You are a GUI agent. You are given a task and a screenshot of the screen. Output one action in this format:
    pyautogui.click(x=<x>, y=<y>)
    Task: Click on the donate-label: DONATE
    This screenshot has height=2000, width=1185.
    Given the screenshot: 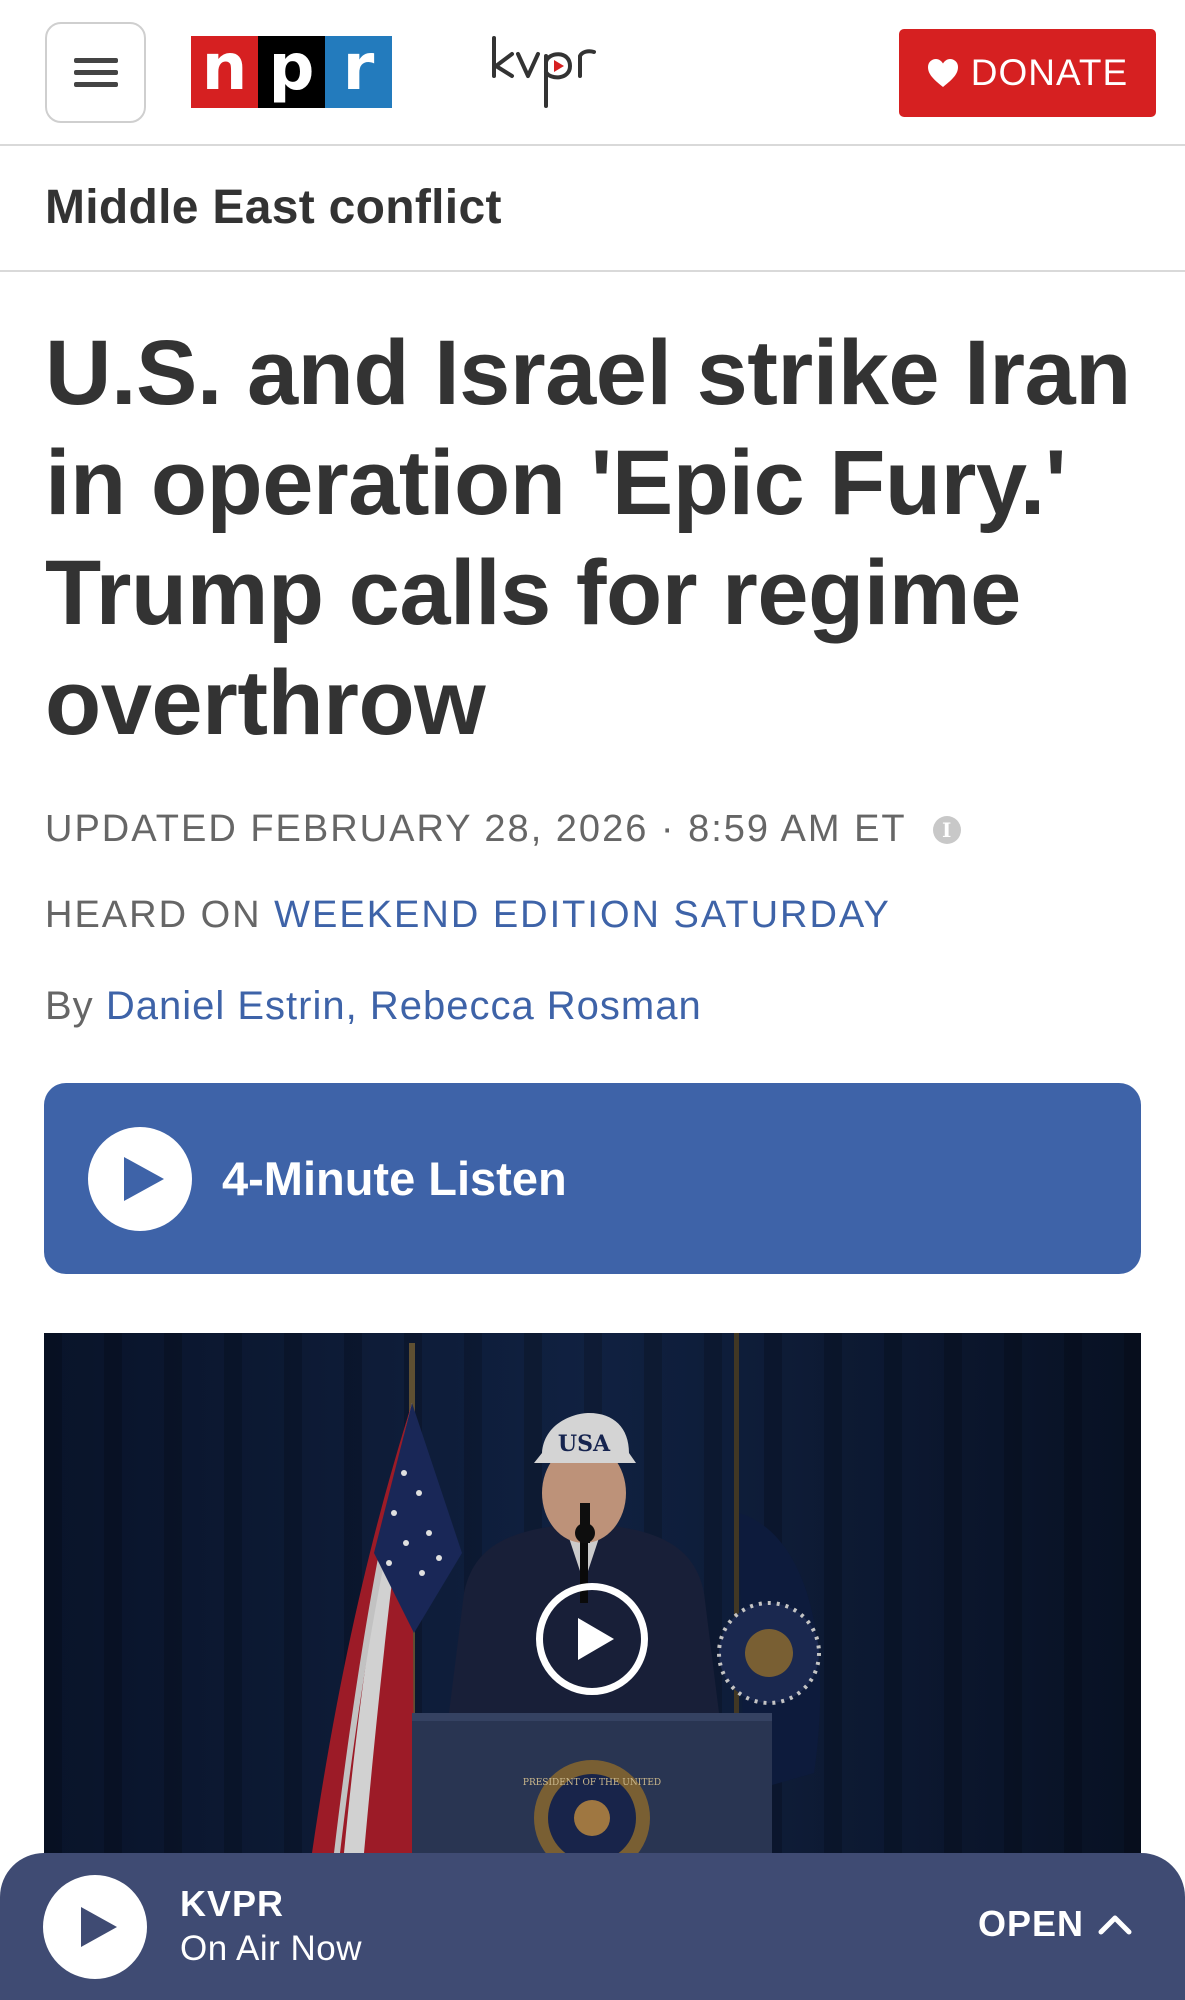 What is the action you would take?
    pyautogui.click(x=1049, y=72)
    